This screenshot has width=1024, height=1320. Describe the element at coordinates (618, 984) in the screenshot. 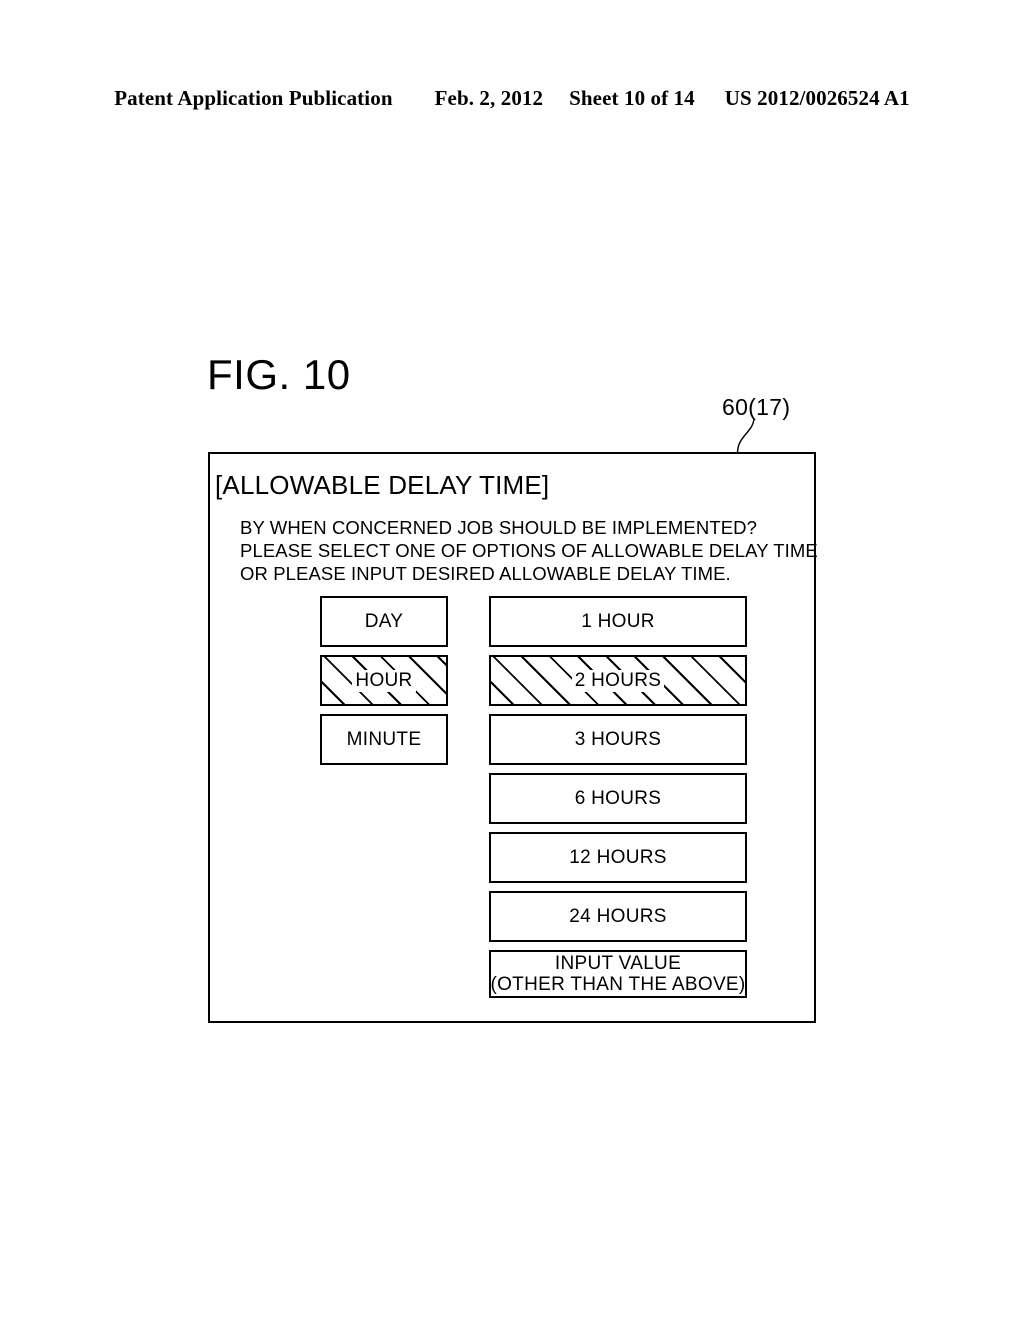

I see `input-value-line-2: (OTHER THAN THE ABOVE)` at that location.